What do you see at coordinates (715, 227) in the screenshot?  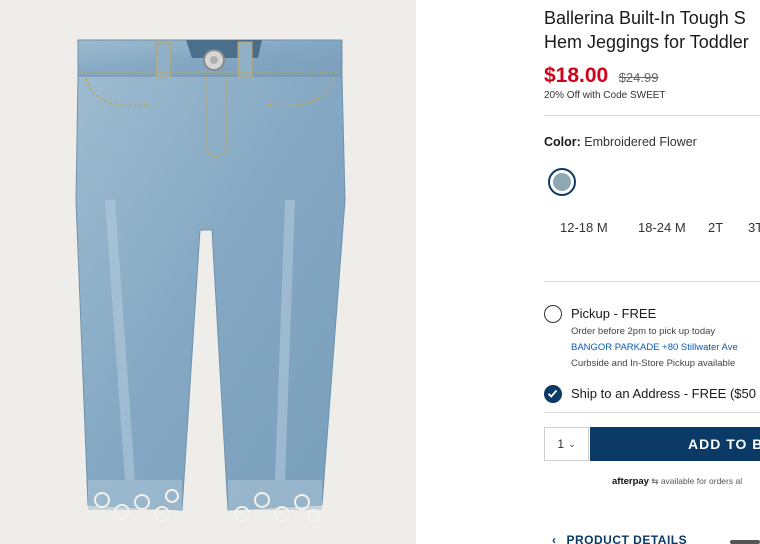 I see `size-option-2t: 2T` at bounding box center [715, 227].